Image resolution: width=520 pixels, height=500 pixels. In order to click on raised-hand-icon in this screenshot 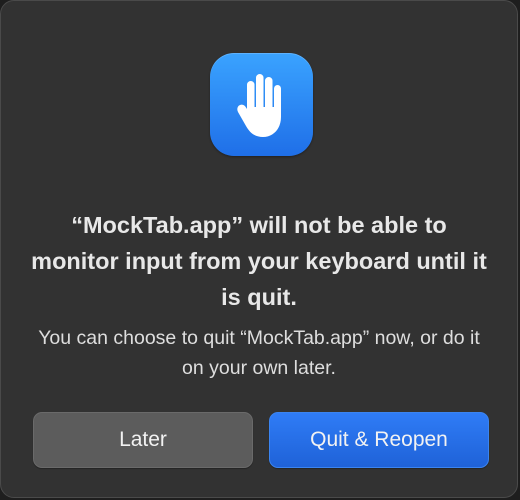, I will do `click(261, 104)`.